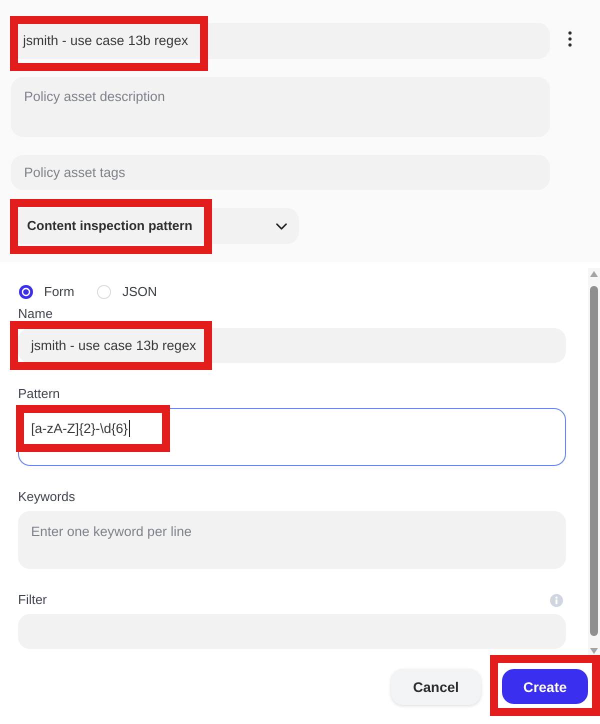  What do you see at coordinates (594, 461) in the screenshot?
I see `scrollbar-thumb` at bounding box center [594, 461].